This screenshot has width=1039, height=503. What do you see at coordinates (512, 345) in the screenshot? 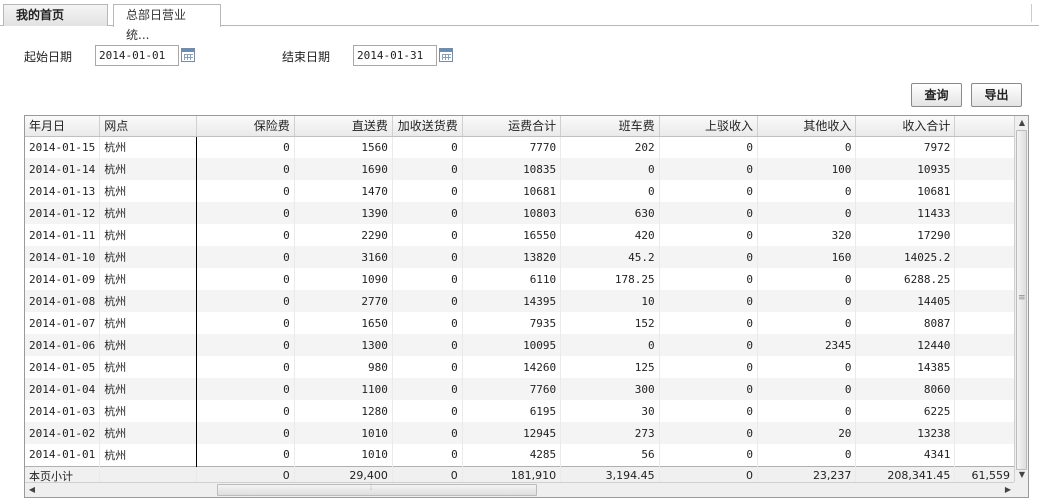
I see `table-cell: 10095` at bounding box center [512, 345].